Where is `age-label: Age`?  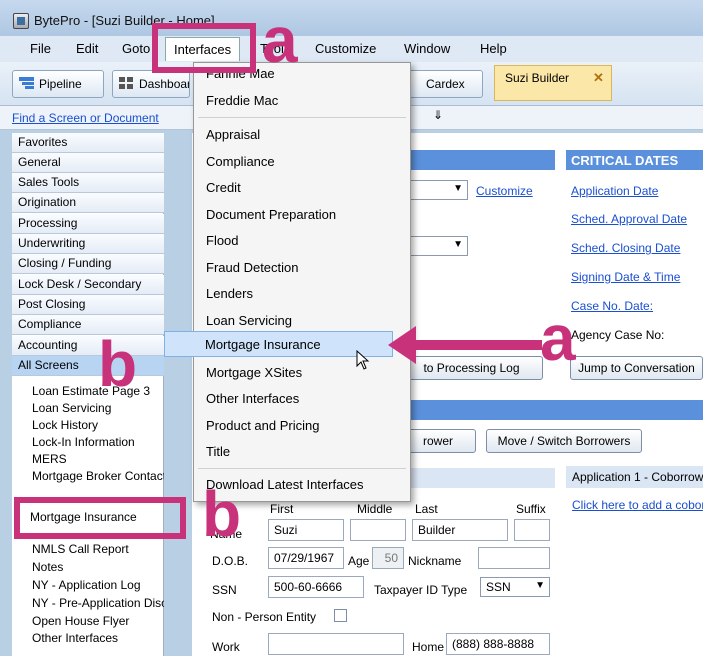
age-label: Age is located at coordinates (359, 561).